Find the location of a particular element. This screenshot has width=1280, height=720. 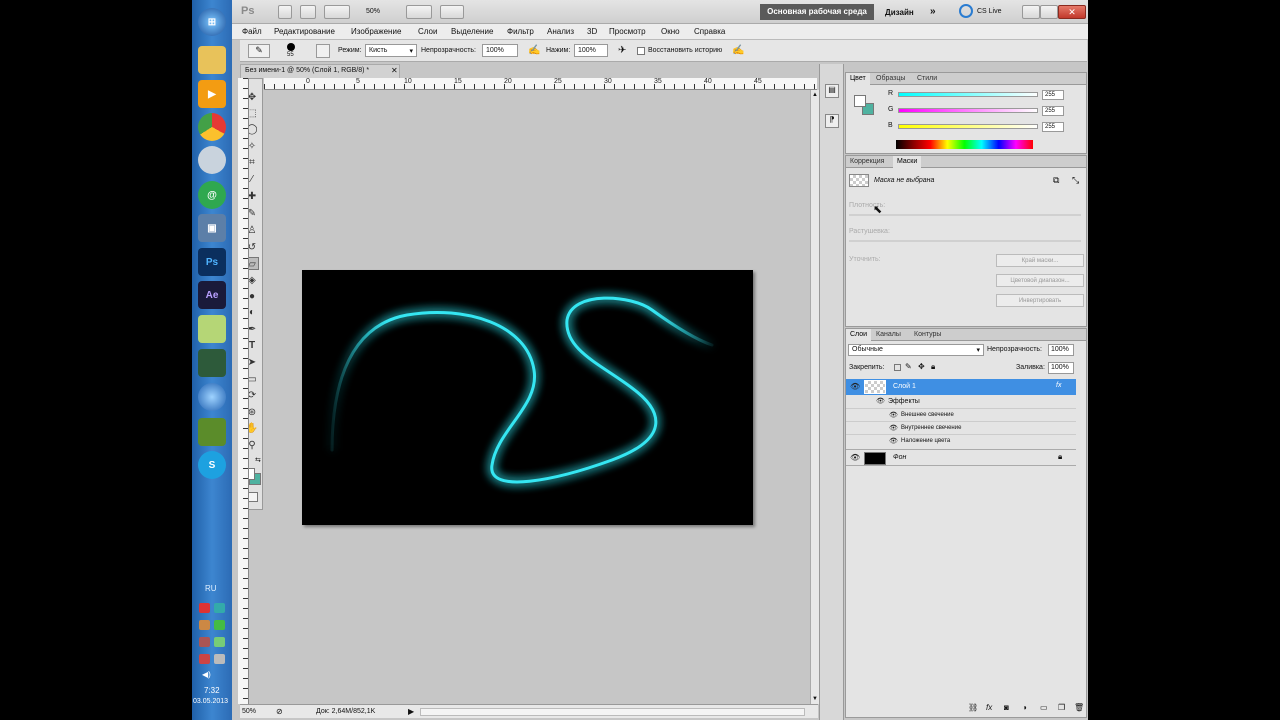

menu-edit: Редактирование is located at coordinates (304, 31).